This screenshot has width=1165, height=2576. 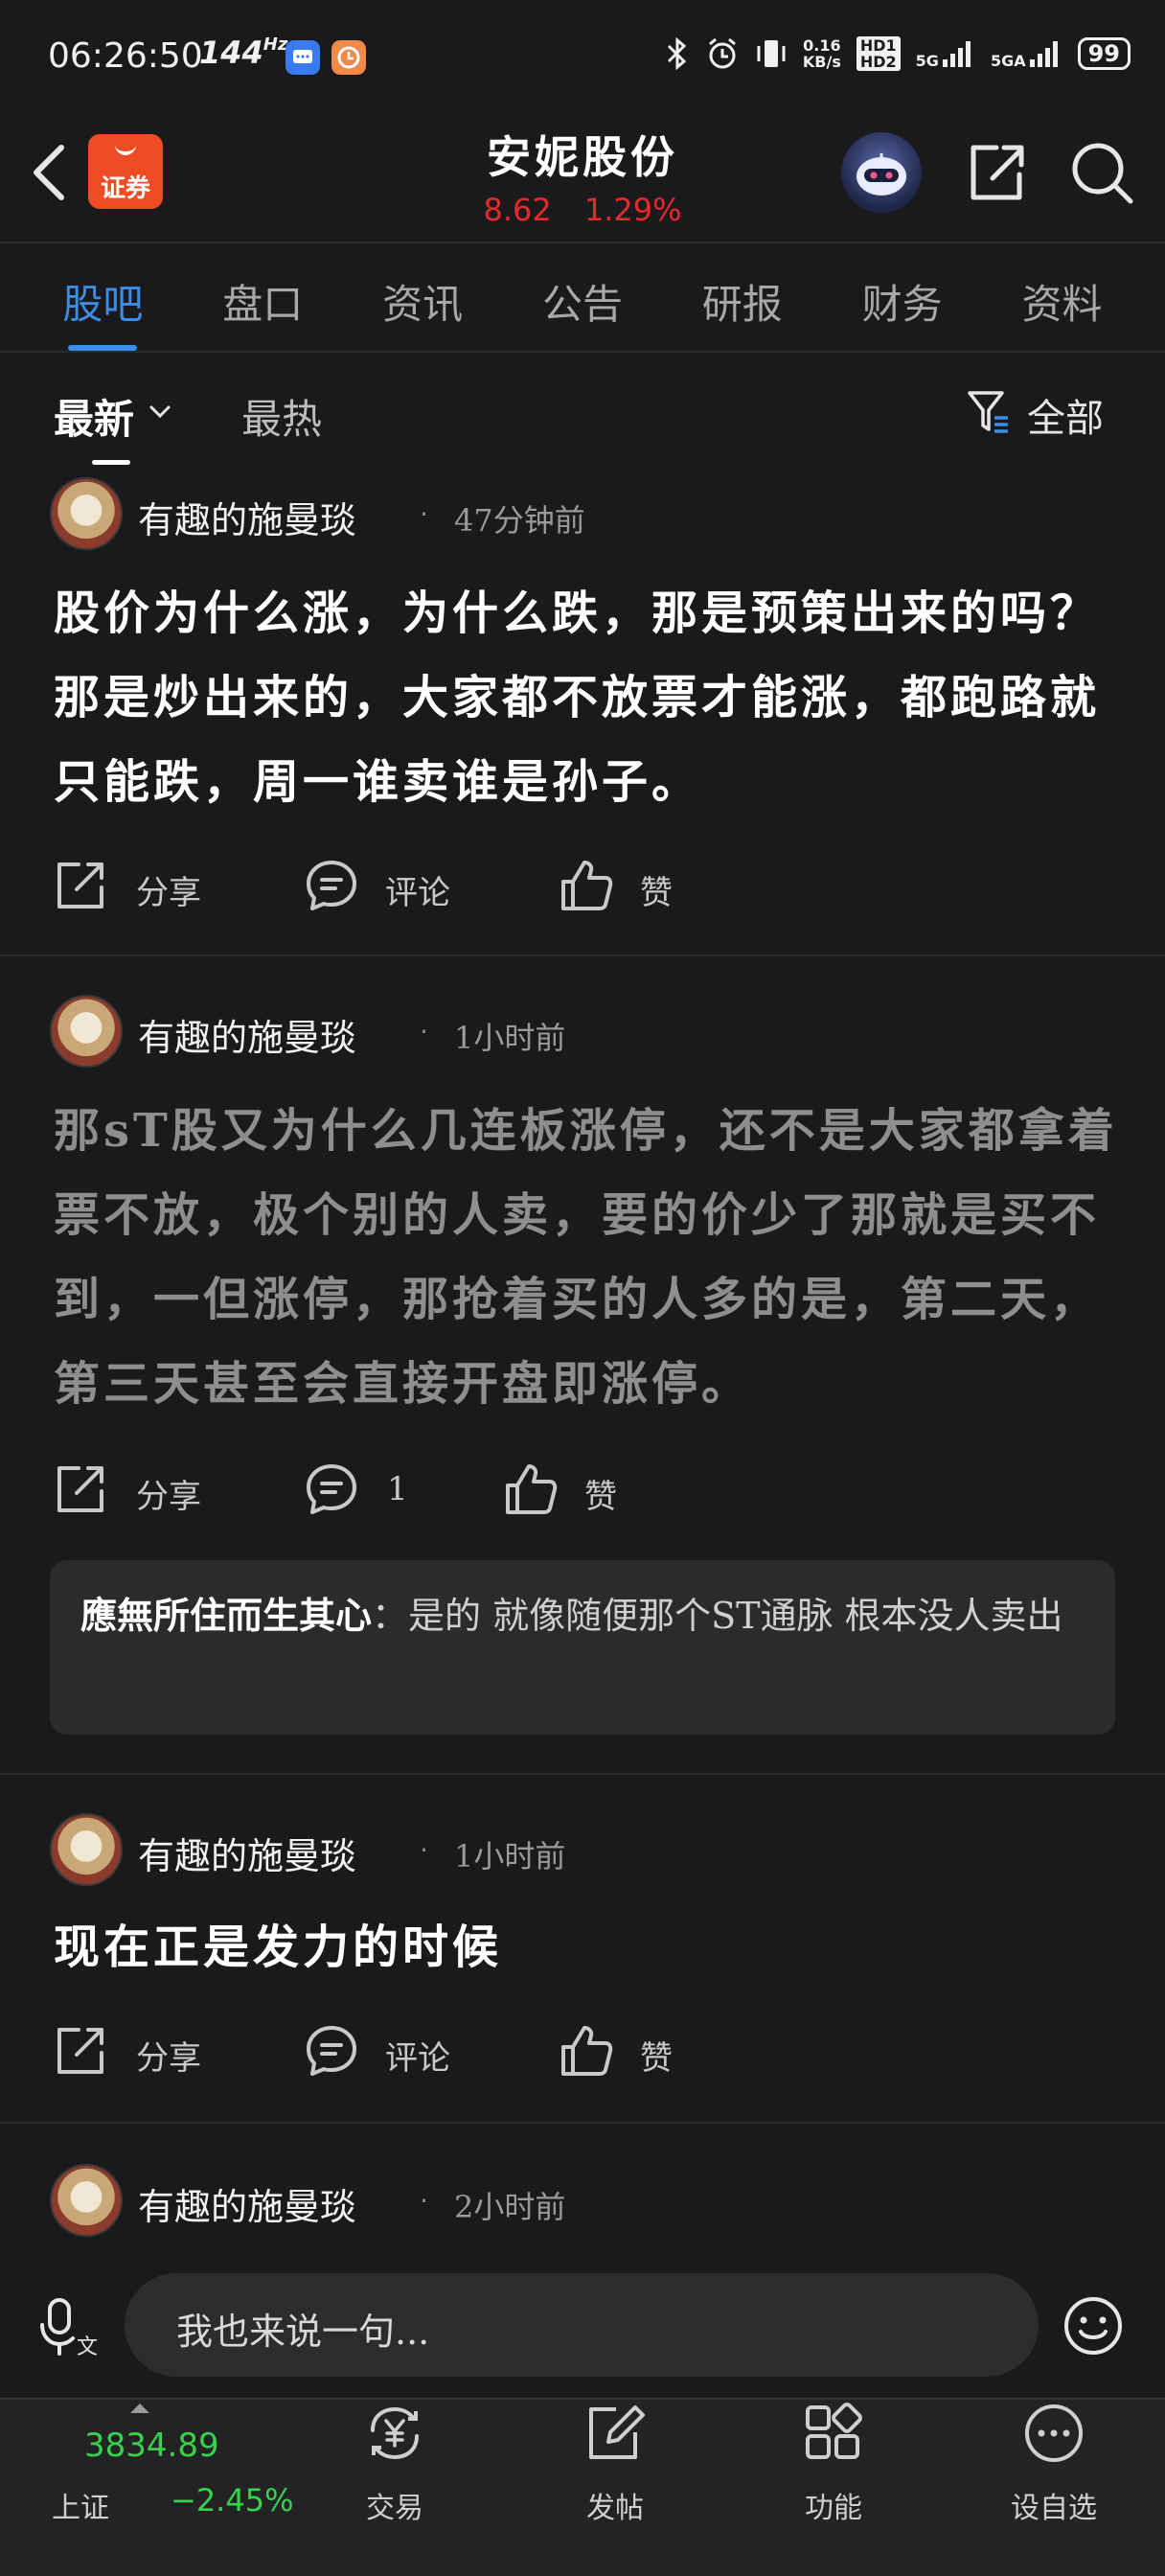 What do you see at coordinates (582, 57) in the screenshot?
I see `status-bar: 06:26:50 144Hz 0.16 KB/s HD1 HD2 5G 5GA 99` at bounding box center [582, 57].